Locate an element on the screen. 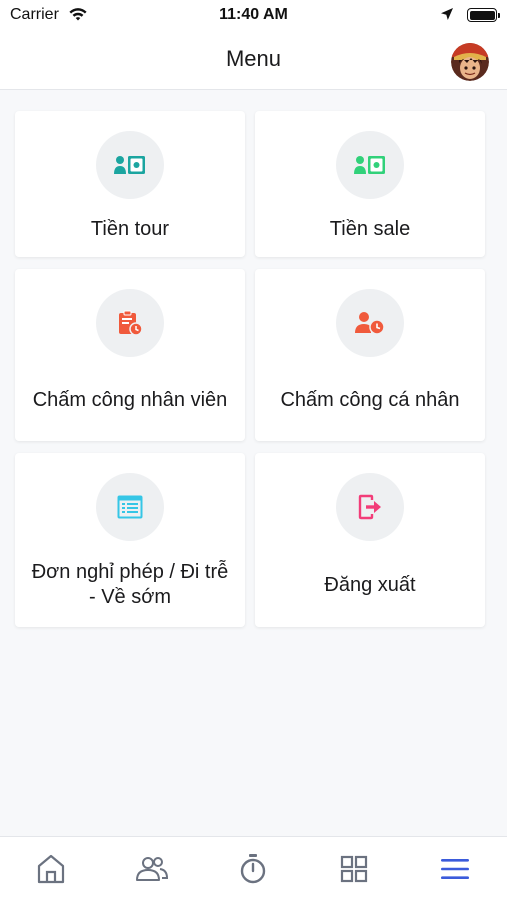 The width and height of the screenshot is (507, 900). clipboard-clock-icon is located at coordinates (131, 323).